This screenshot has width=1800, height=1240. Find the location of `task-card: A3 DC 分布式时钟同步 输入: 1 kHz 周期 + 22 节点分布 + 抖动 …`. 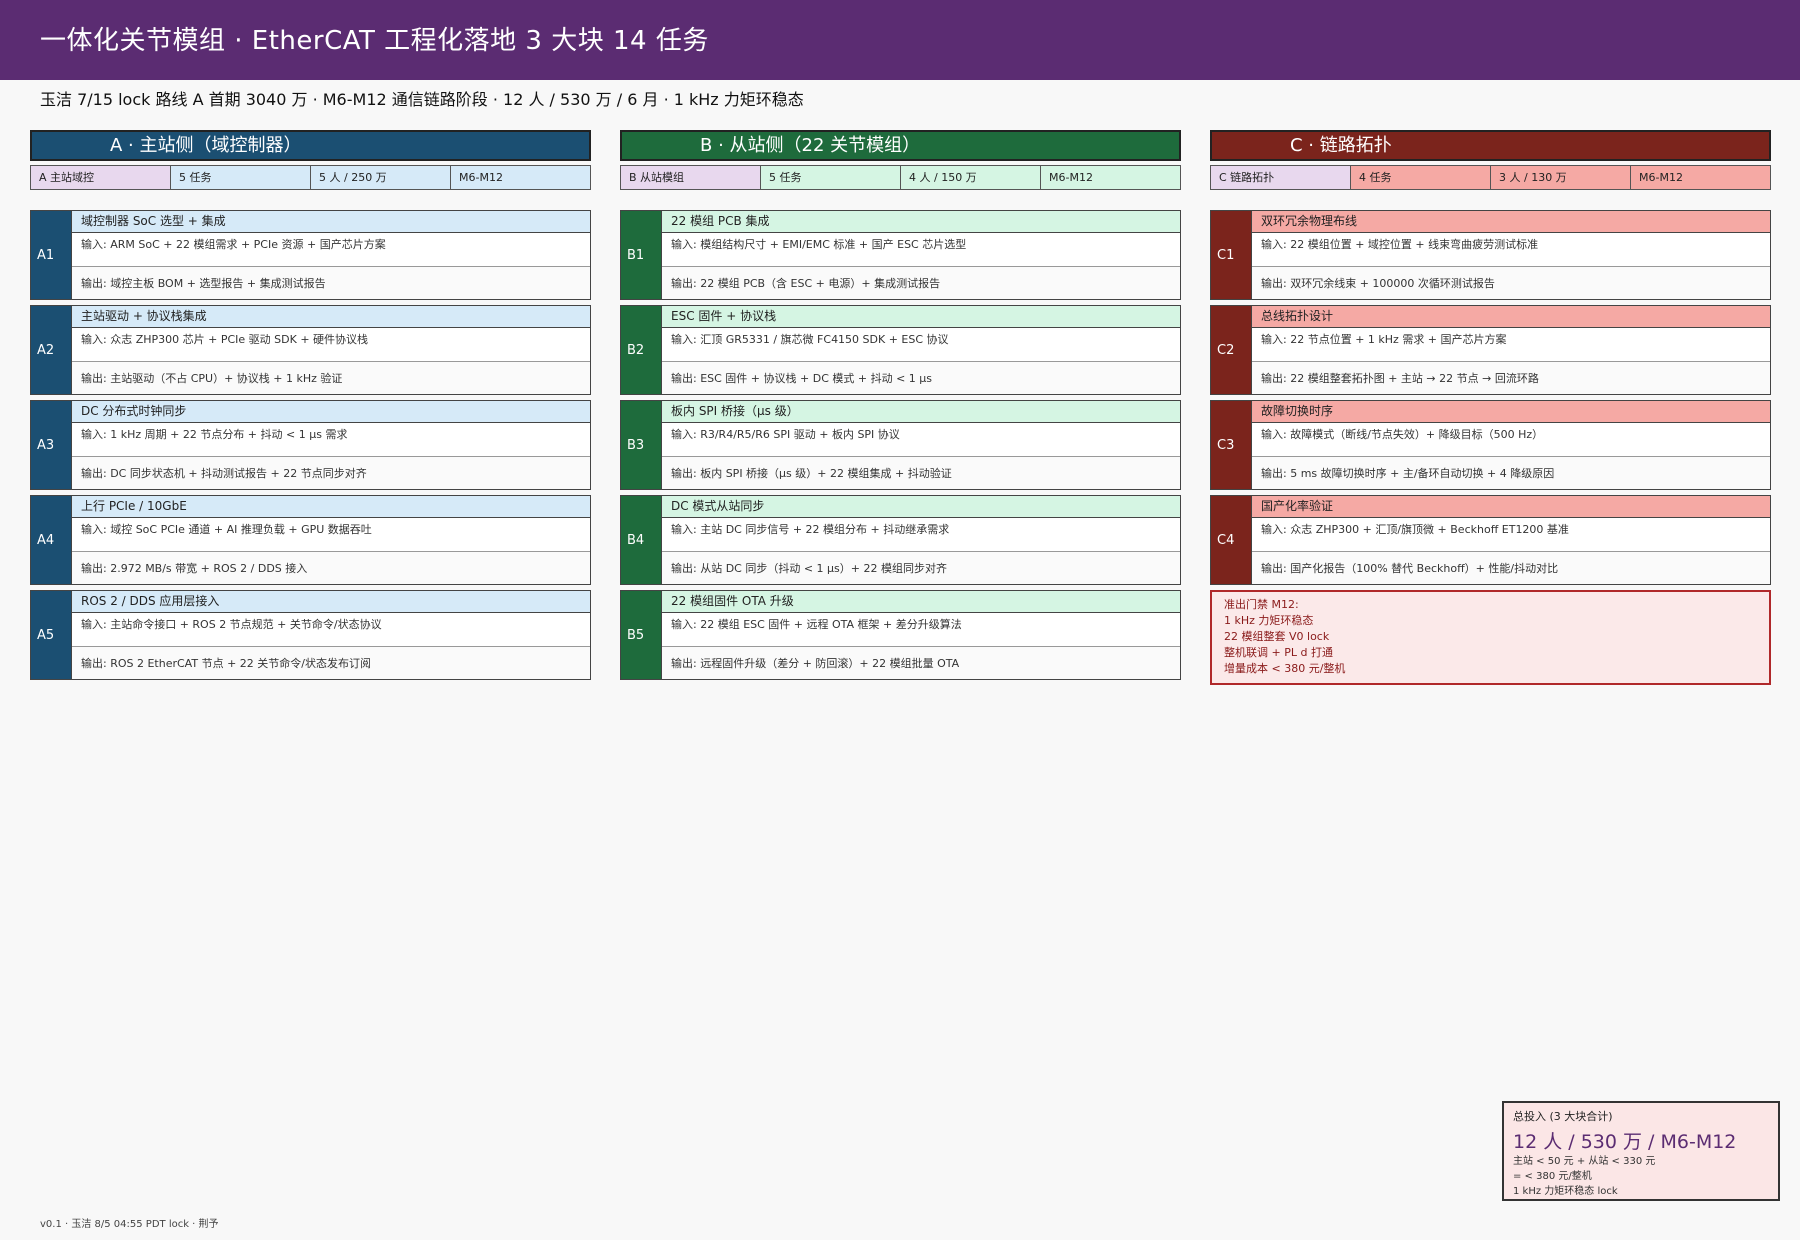

task-card: A3 DC 分布式时钟同步 输入: 1 kHz 周期 + 22 节点分布 + 抖动 … is located at coordinates (310, 445).